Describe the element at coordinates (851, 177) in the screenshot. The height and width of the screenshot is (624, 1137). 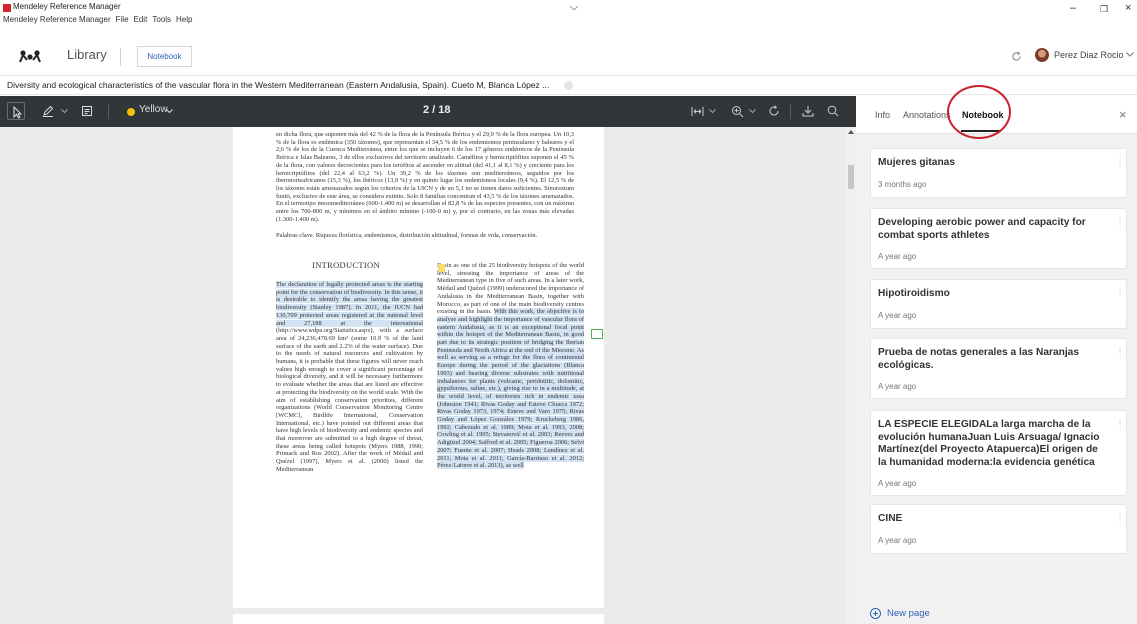
I see `scroll-thumb` at that location.